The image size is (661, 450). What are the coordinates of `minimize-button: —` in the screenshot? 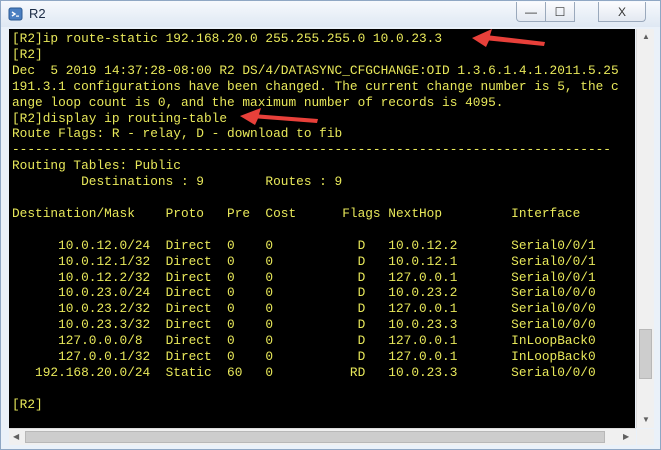 It's located at (531, 12).